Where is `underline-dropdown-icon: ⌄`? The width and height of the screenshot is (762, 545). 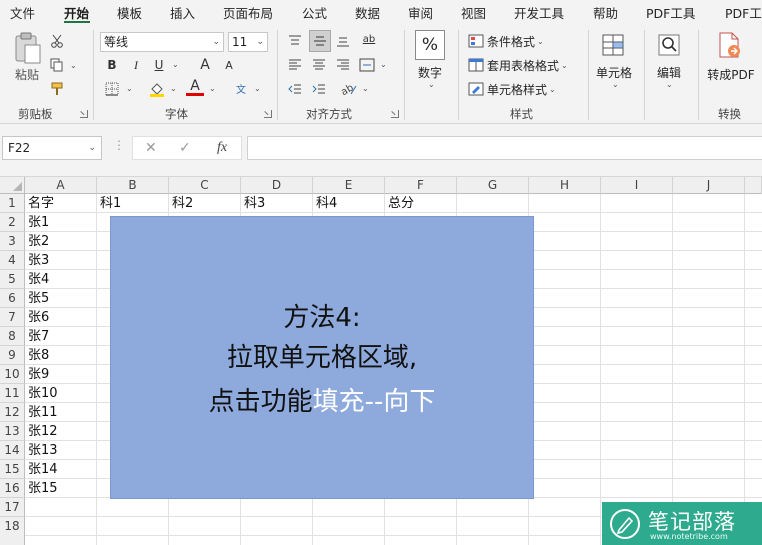
underline-dropdown-icon: ⌄ is located at coordinates (175, 64).